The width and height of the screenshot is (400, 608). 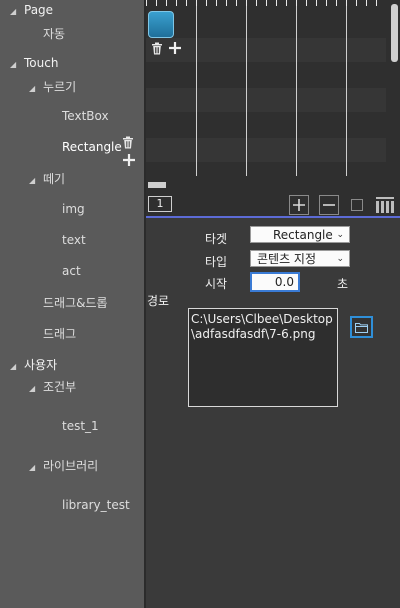 I want to click on tree-item-user: 사용자, so click(x=40, y=364).